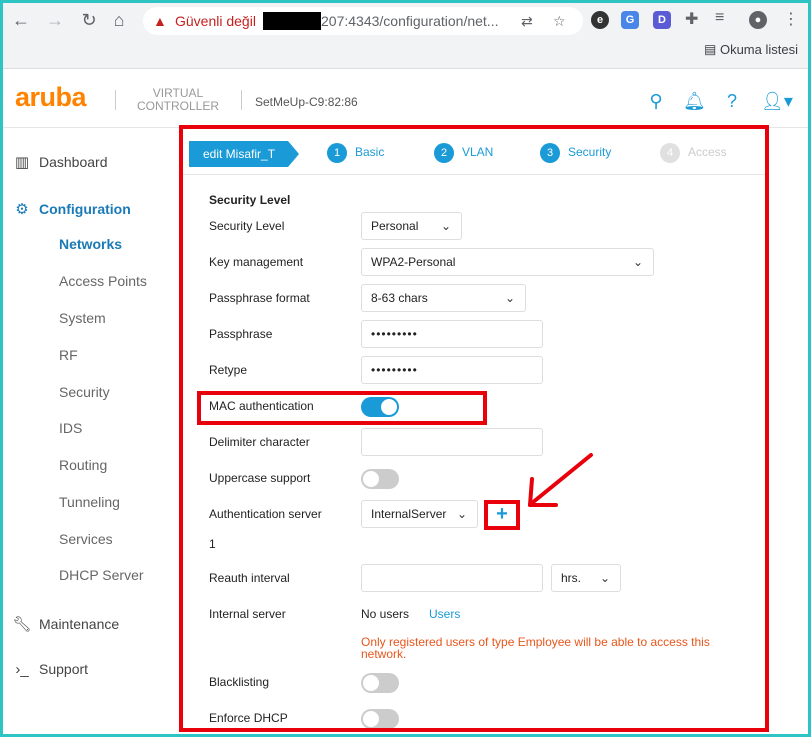 The image size is (811, 737). What do you see at coordinates (691, 19) in the screenshot?
I see `puzzle-icon: ✚` at bounding box center [691, 19].